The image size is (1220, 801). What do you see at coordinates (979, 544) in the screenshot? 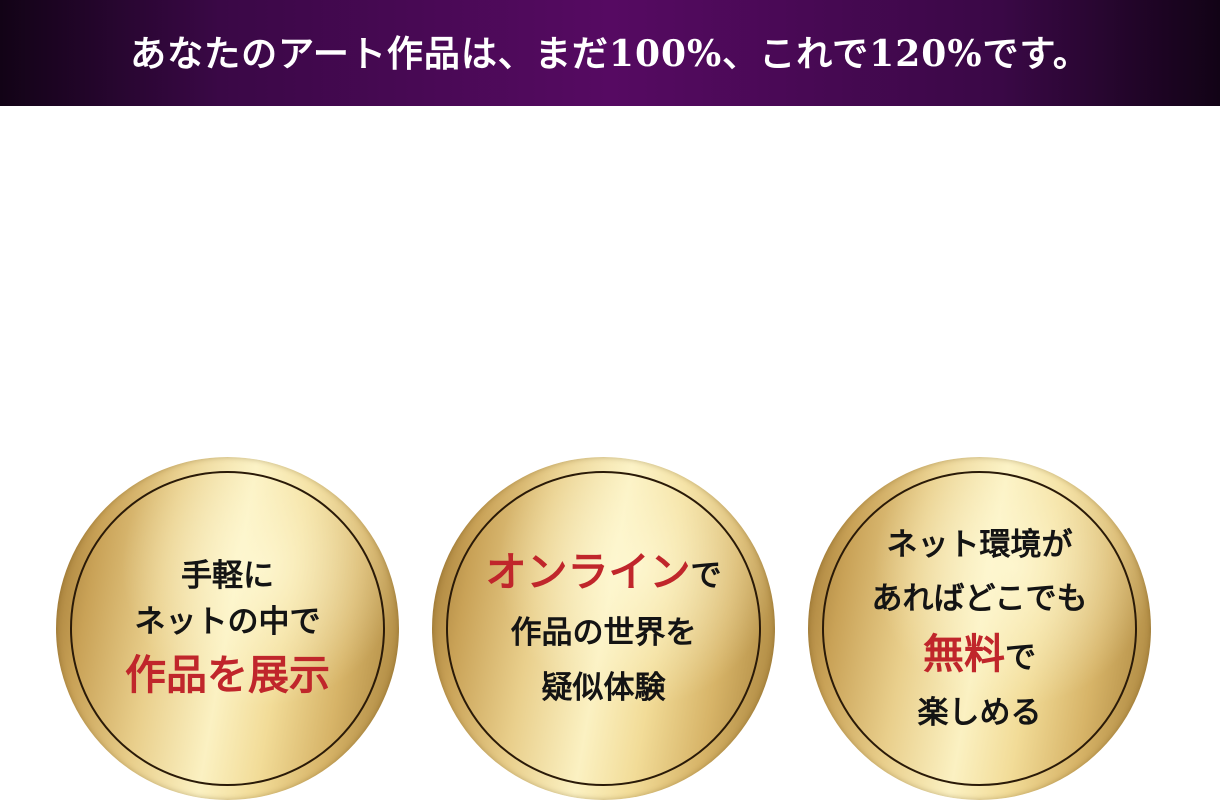
I see `badge-line: ネット環境が` at bounding box center [979, 544].